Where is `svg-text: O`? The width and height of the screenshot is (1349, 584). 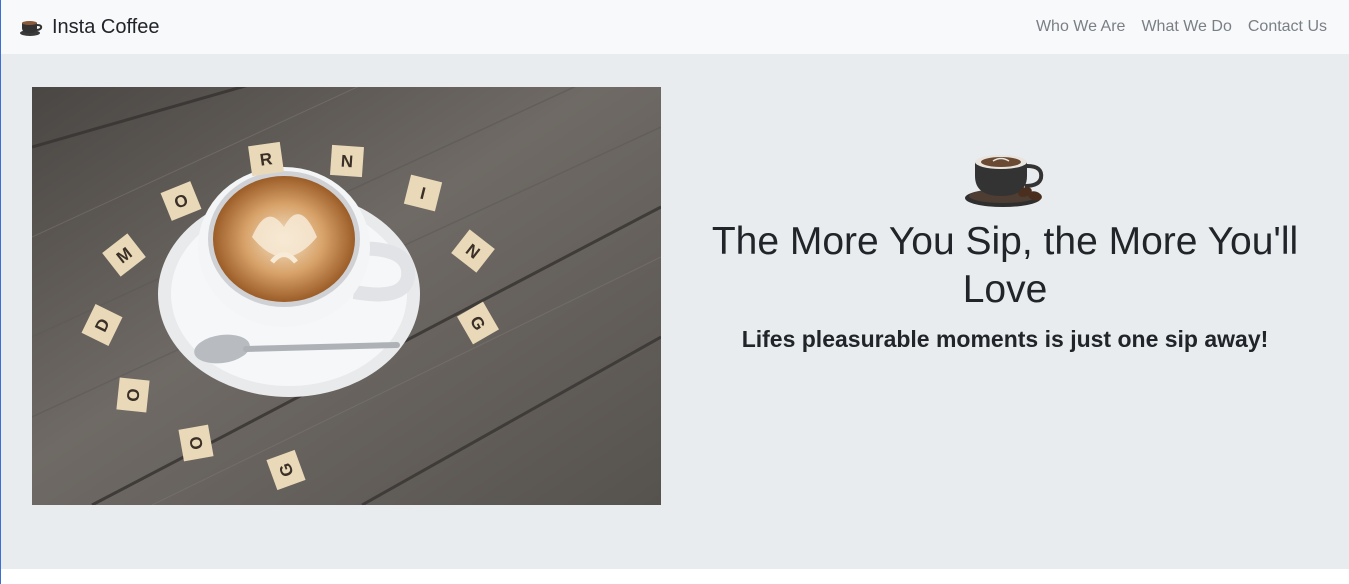 svg-text: O is located at coordinates (133, 394).